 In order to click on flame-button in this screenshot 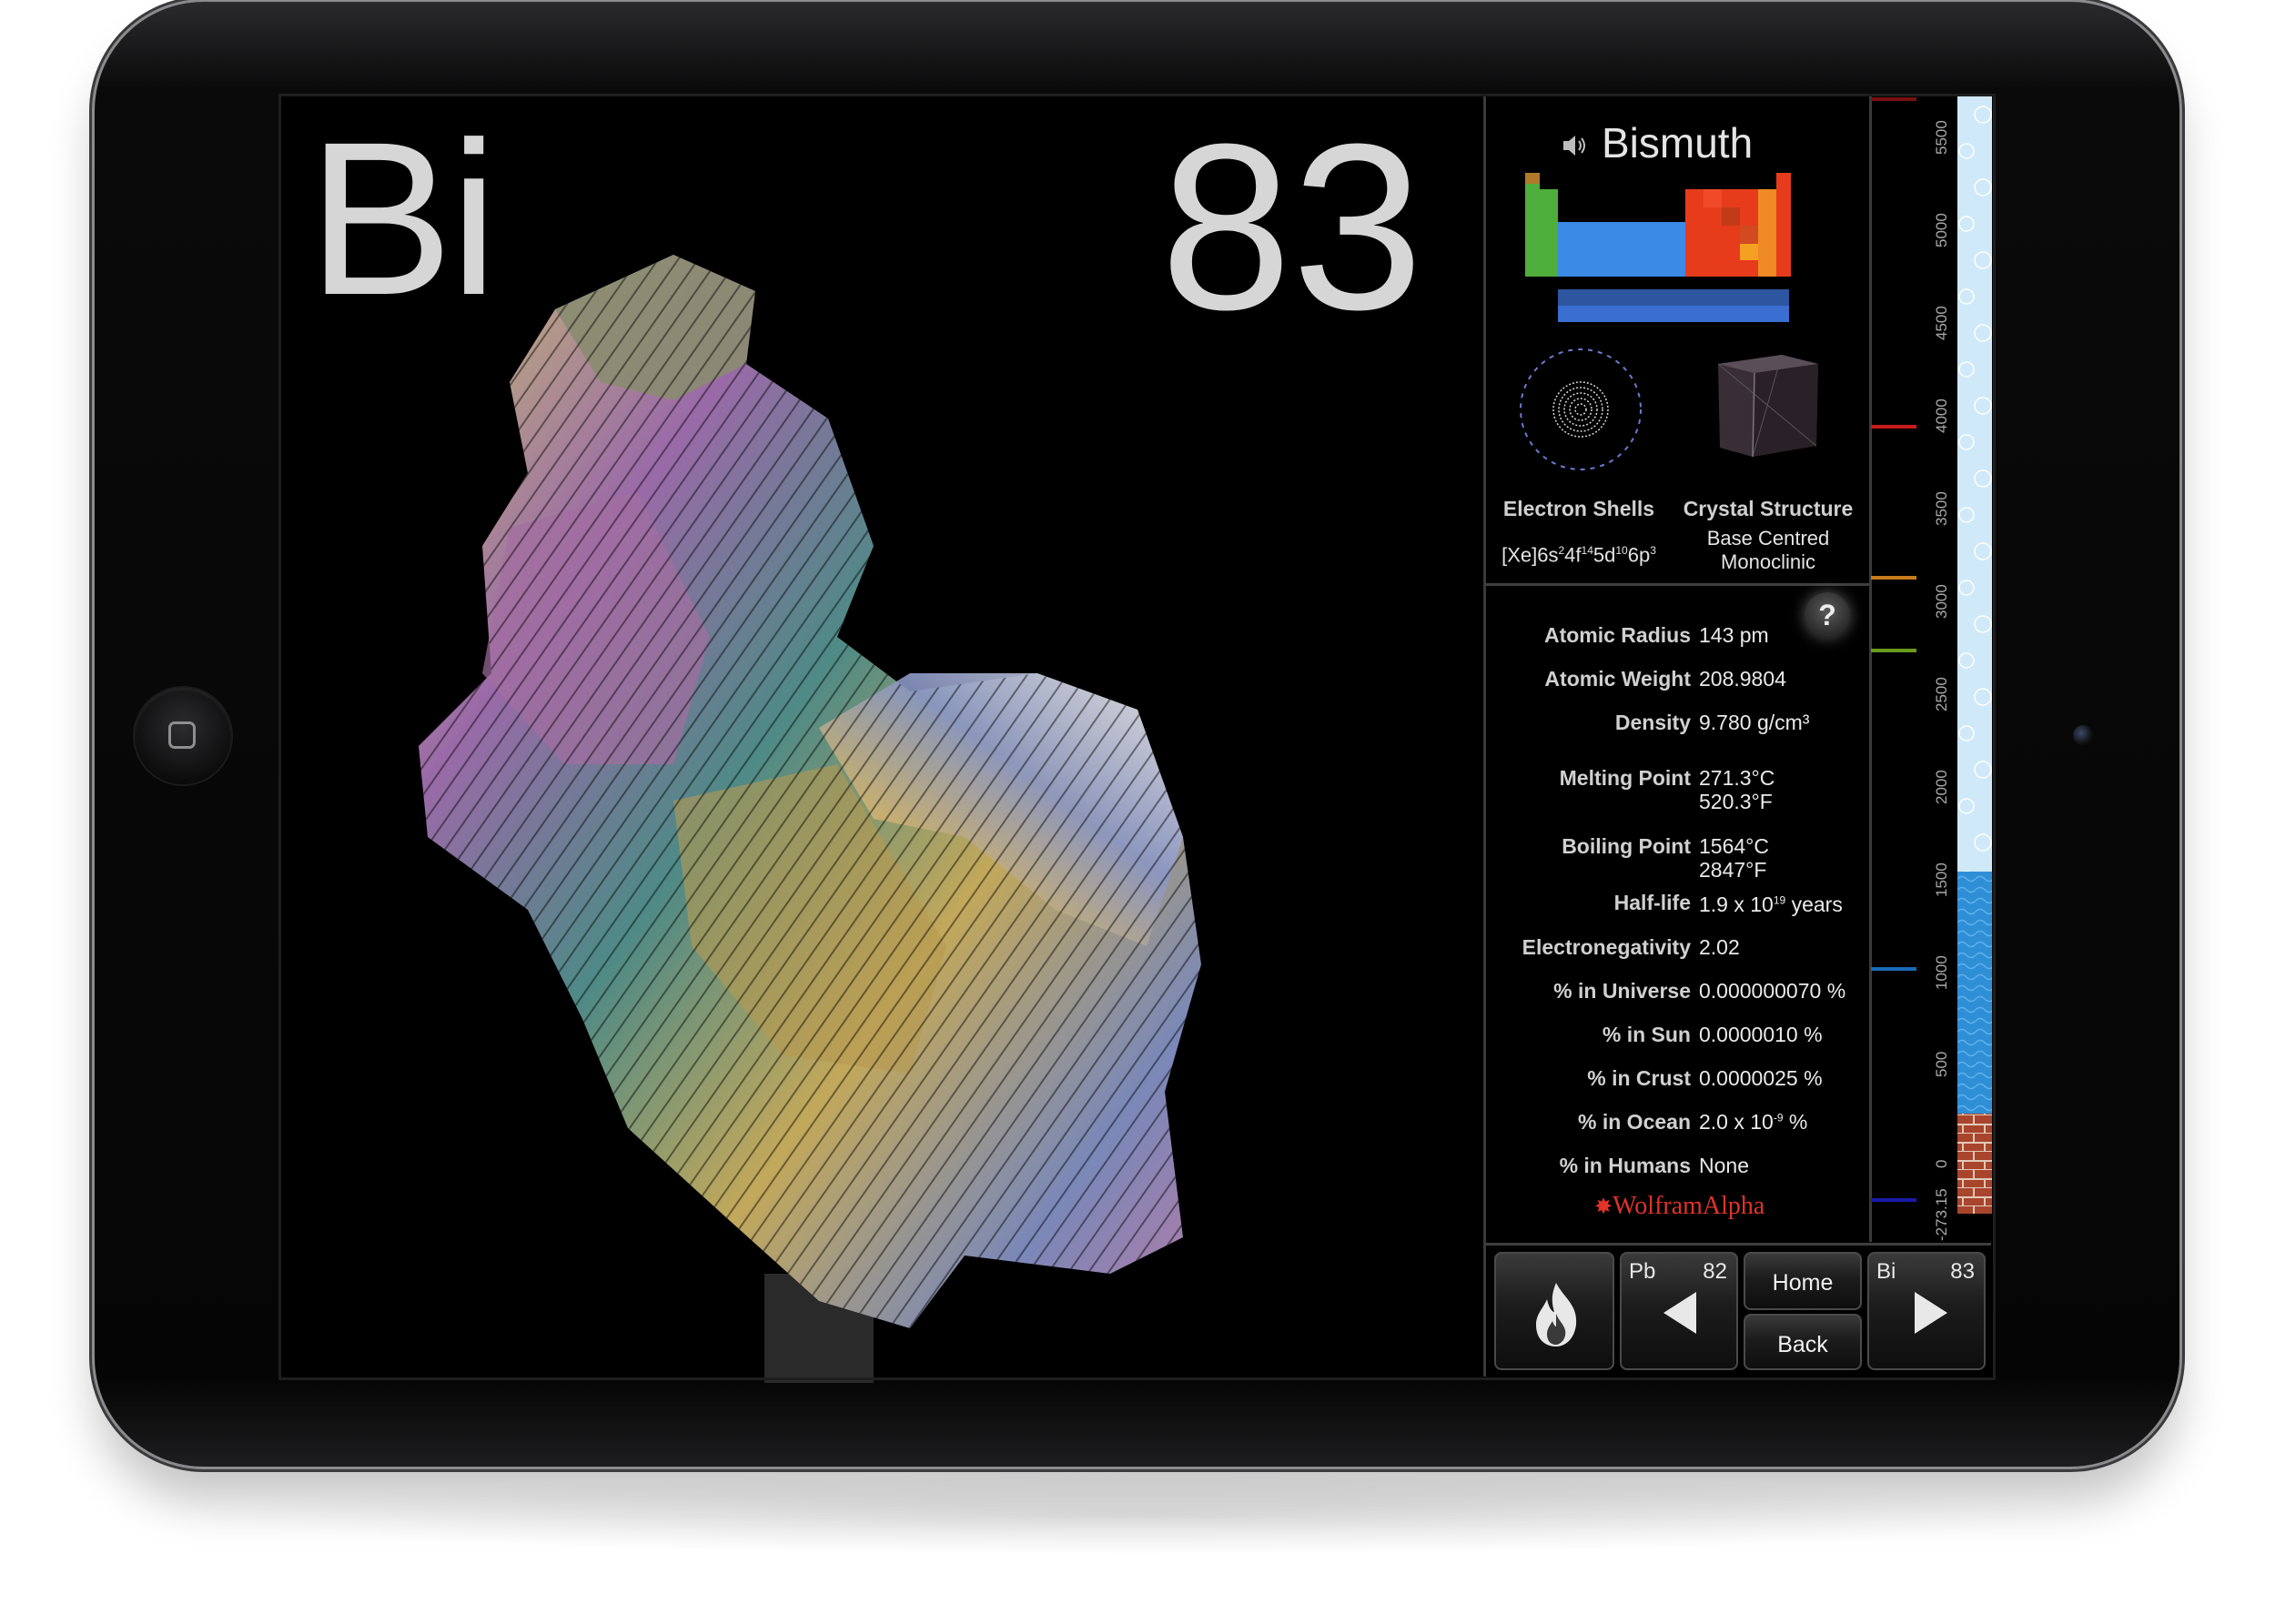, I will do `click(1554, 1311)`.